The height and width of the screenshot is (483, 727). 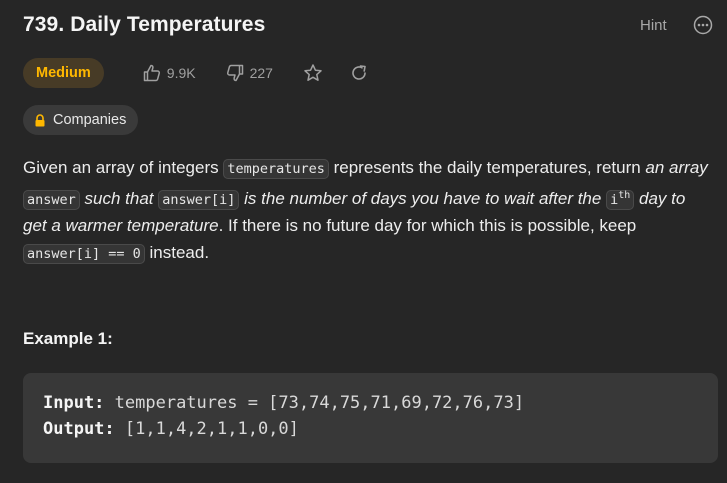 I want to click on input-value: temperatures = [73,74,75,71,69,72,76,73], so click(x=314, y=403).